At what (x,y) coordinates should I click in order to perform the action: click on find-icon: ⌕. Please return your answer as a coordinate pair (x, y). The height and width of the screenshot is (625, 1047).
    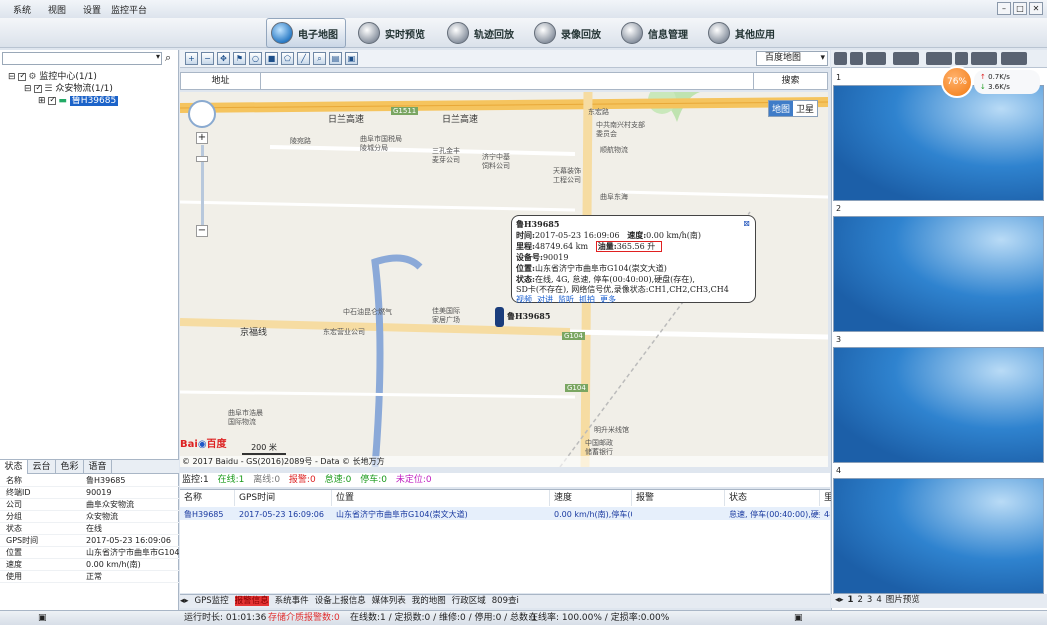
    Looking at the image, I should click on (319, 58).